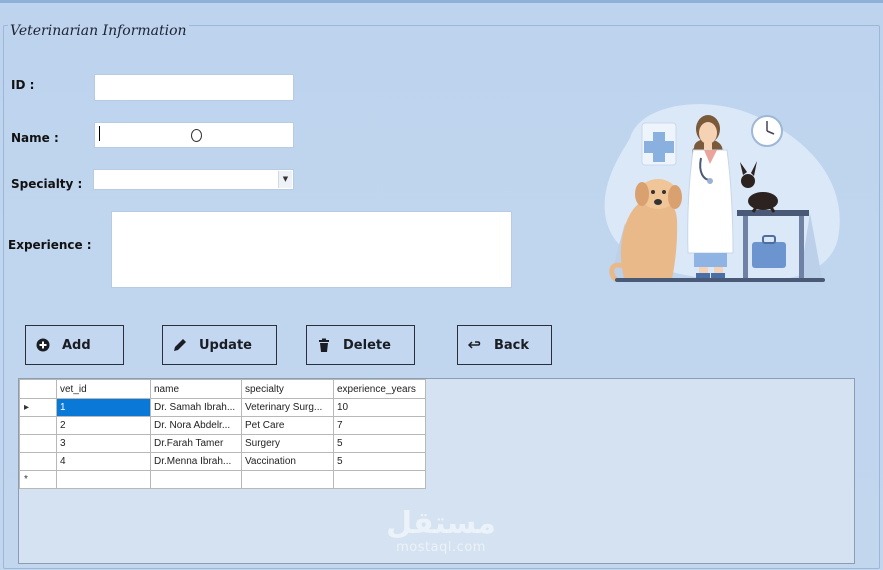  I want to click on table-cell-vet-id: 1, so click(103, 407).